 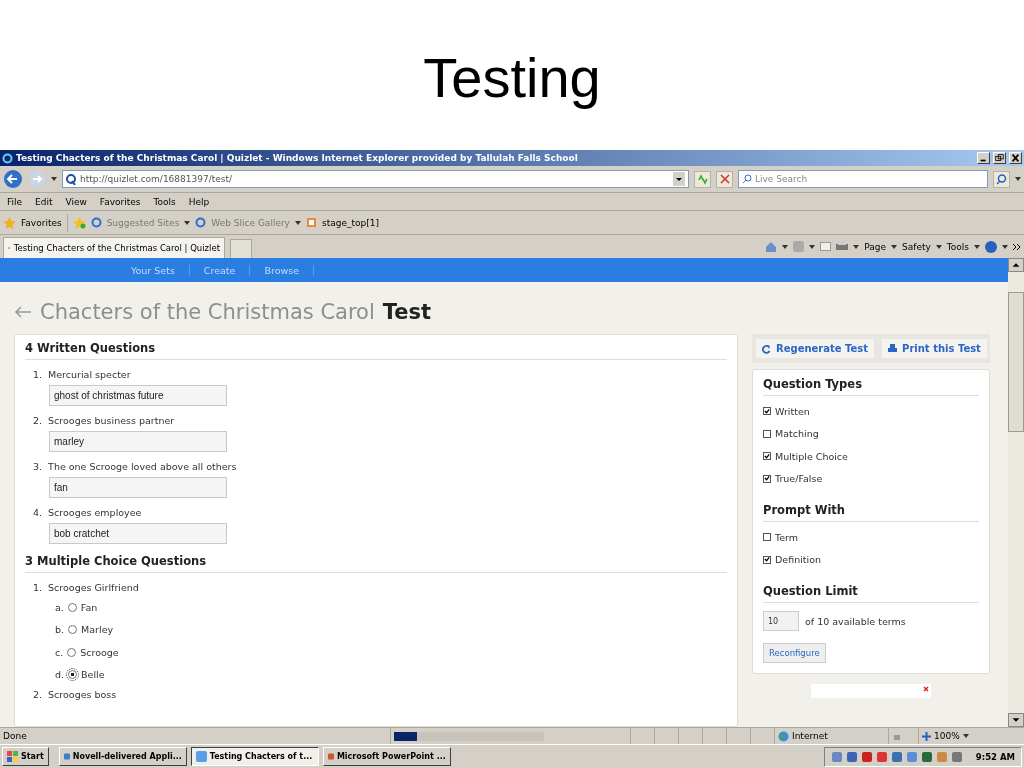 I want to click on favorites-button: Favorites, so click(x=41, y=222).